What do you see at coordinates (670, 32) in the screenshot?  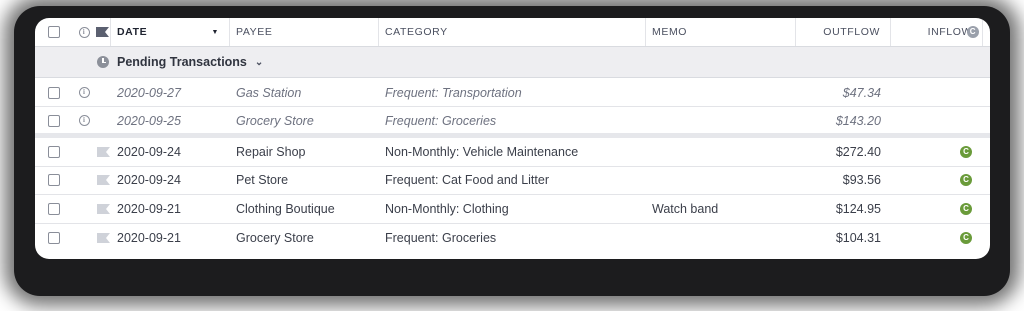 I see `memo-header-label: MEMO` at bounding box center [670, 32].